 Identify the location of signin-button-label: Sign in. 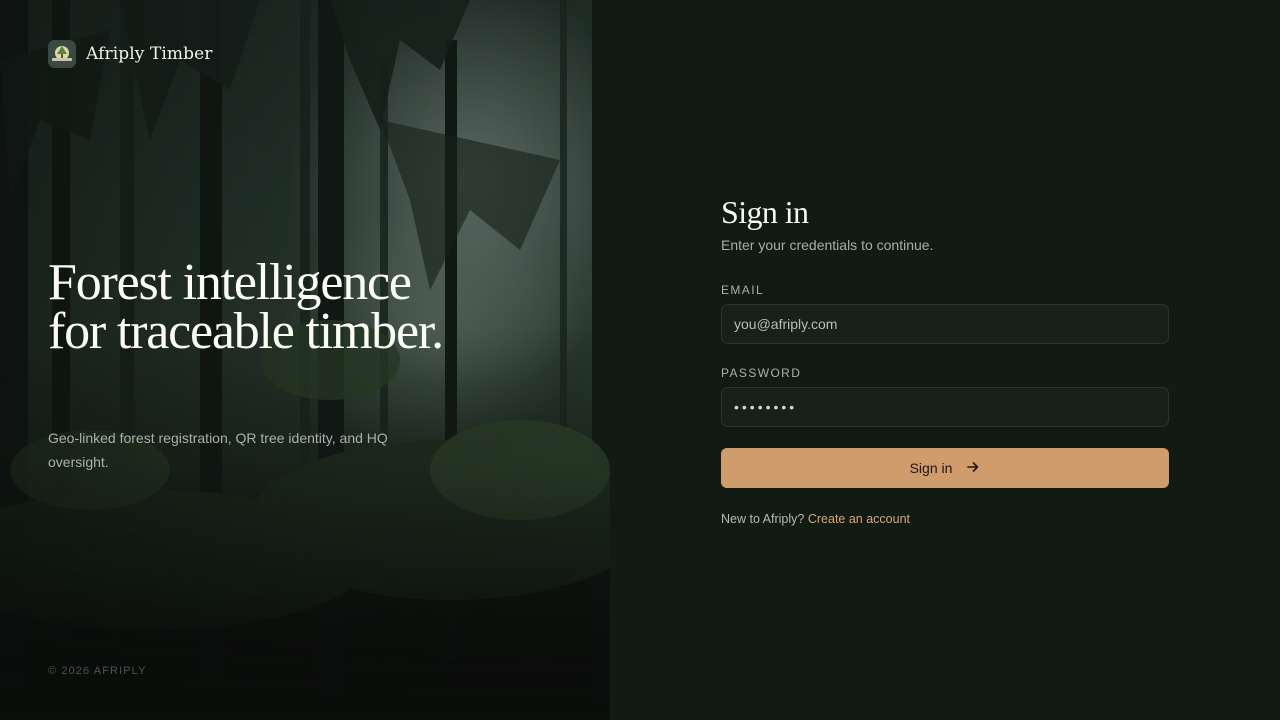
(931, 468).